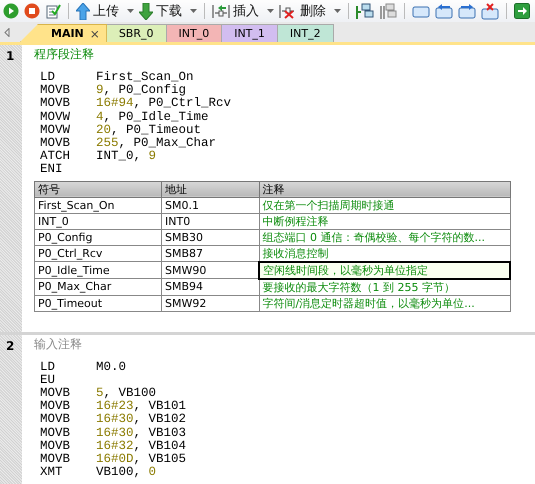 This screenshot has width=535, height=484. What do you see at coordinates (145, 77) in the screenshot?
I see `operand: First_Scan_On` at bounding box center [145, 77].